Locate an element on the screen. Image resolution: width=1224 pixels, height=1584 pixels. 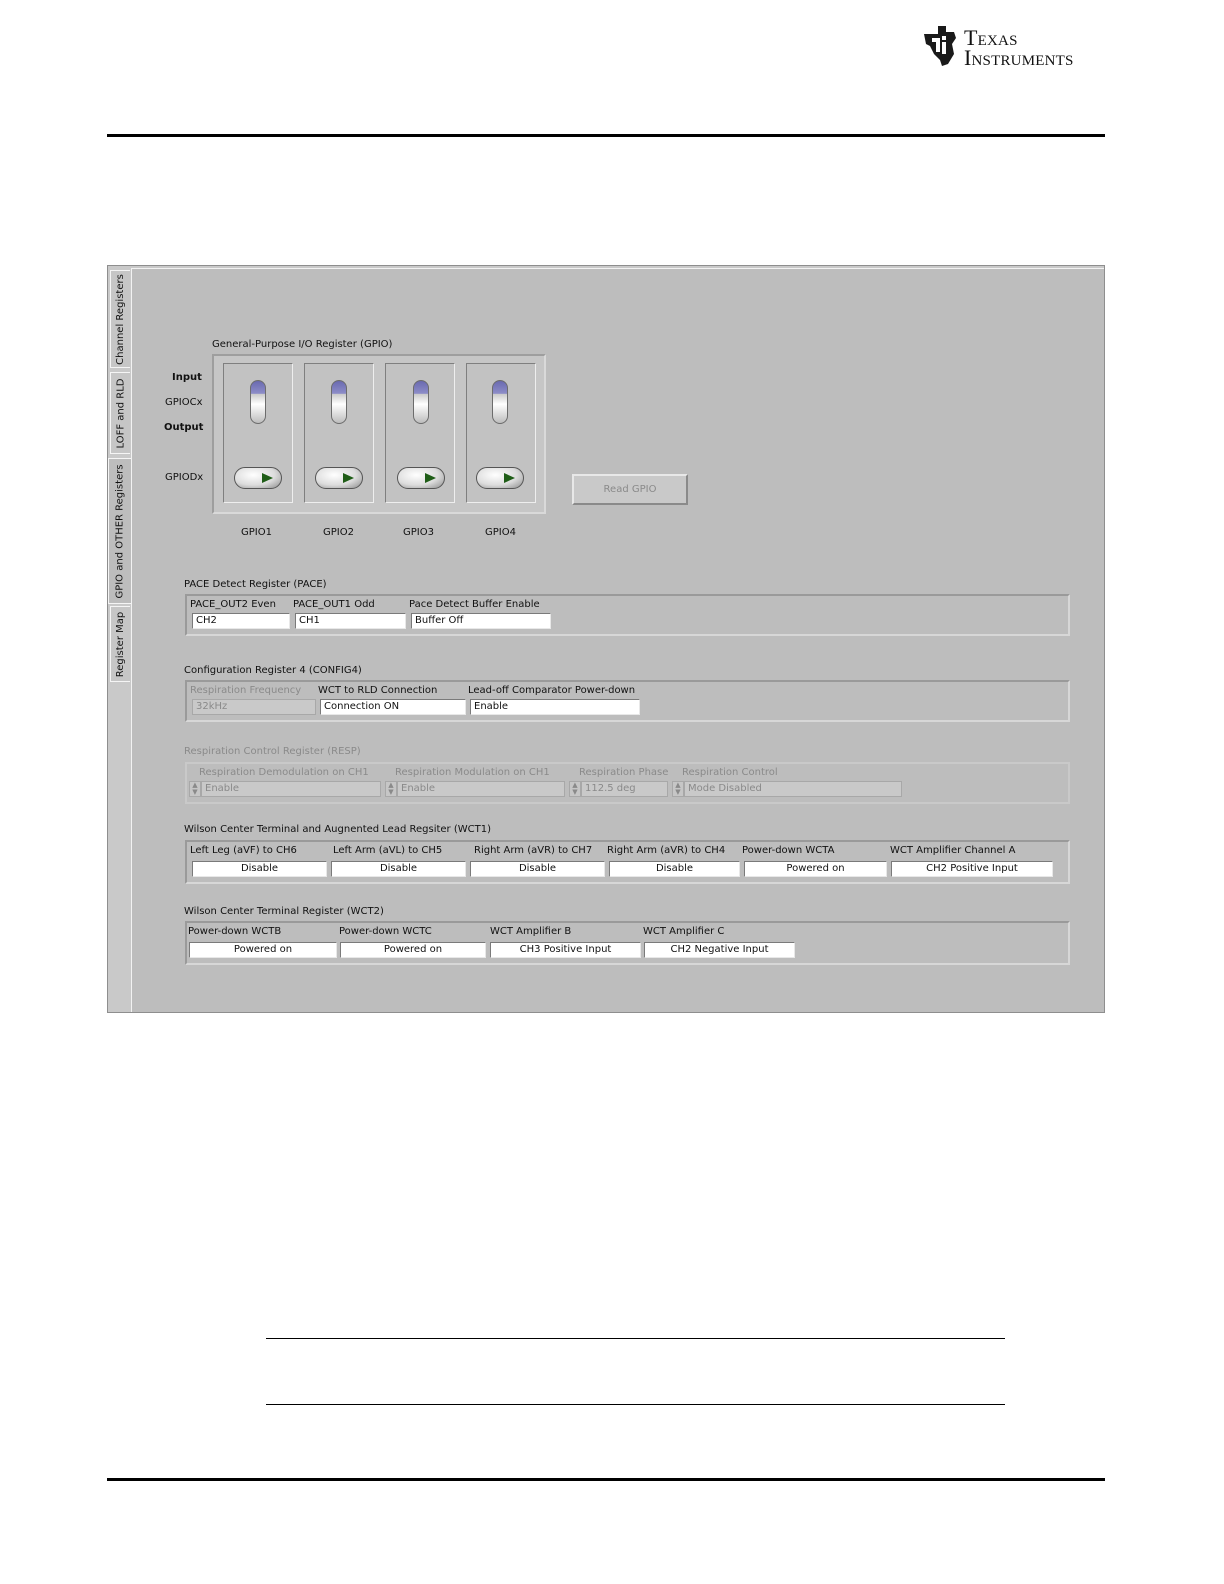
tab-label: Register Map is located at coordinates (120, 644).